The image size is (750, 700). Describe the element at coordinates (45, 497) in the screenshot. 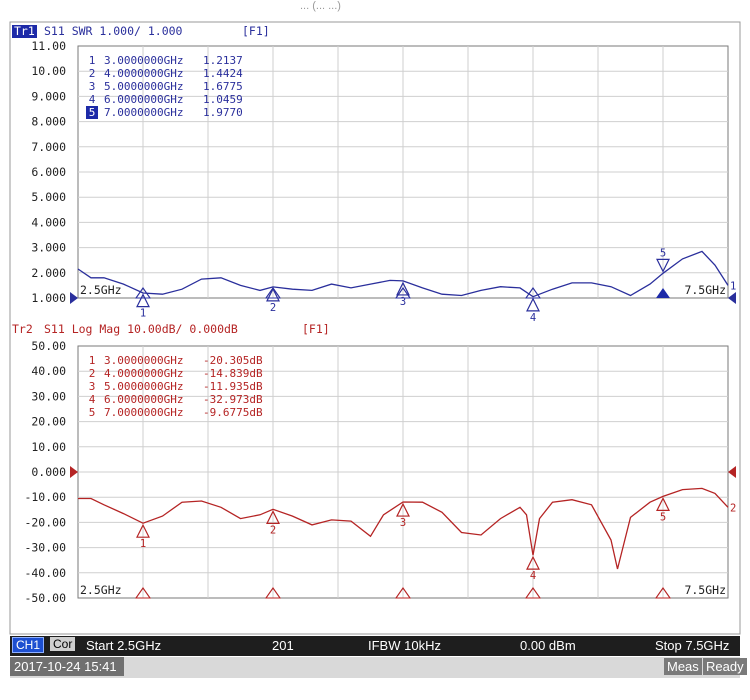

I see `y-tick-label: -10.00` at that location.